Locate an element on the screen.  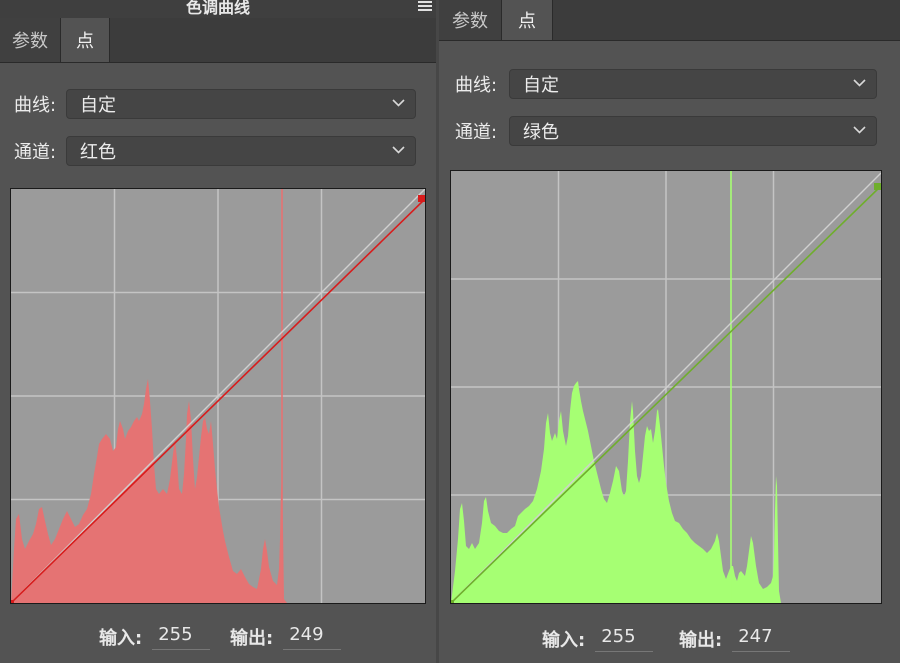
panel-menu-icon is located at coordinates (425, 7).